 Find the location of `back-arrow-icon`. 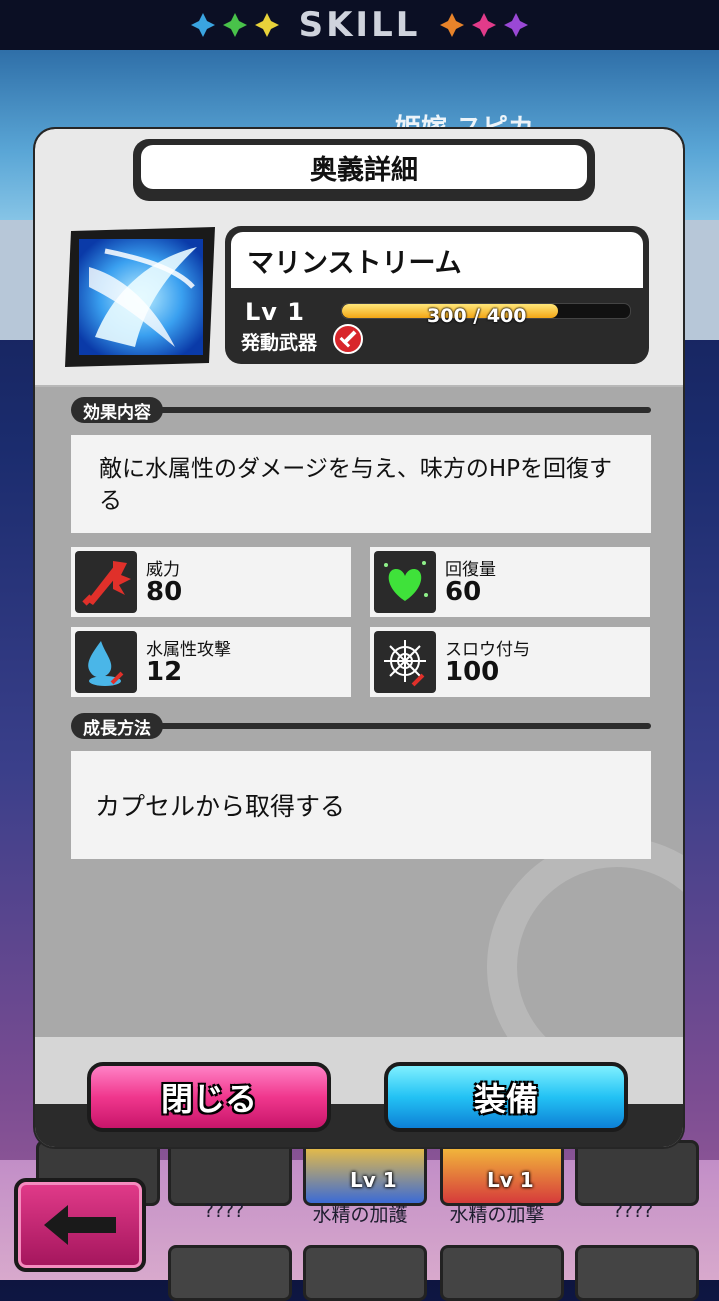

back-arrow-icon is located at coordinates (80, 1225).